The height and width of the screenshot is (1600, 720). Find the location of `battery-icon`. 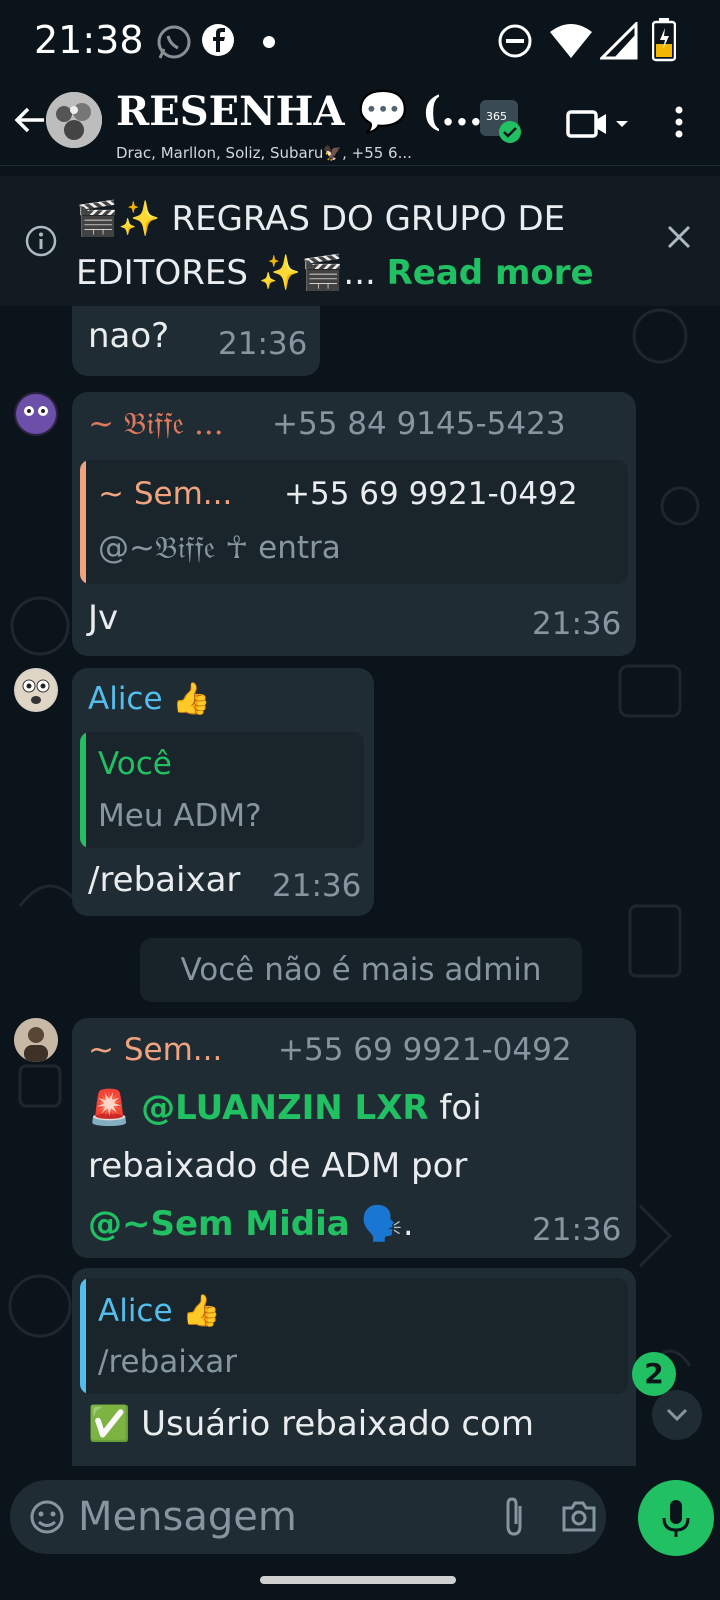

battery-icon is located at coordinates (664, 42).